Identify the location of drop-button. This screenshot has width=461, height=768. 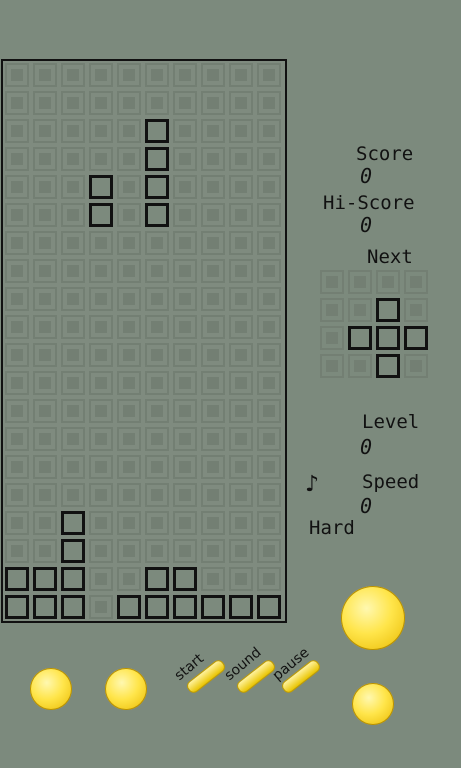
(373, 704).